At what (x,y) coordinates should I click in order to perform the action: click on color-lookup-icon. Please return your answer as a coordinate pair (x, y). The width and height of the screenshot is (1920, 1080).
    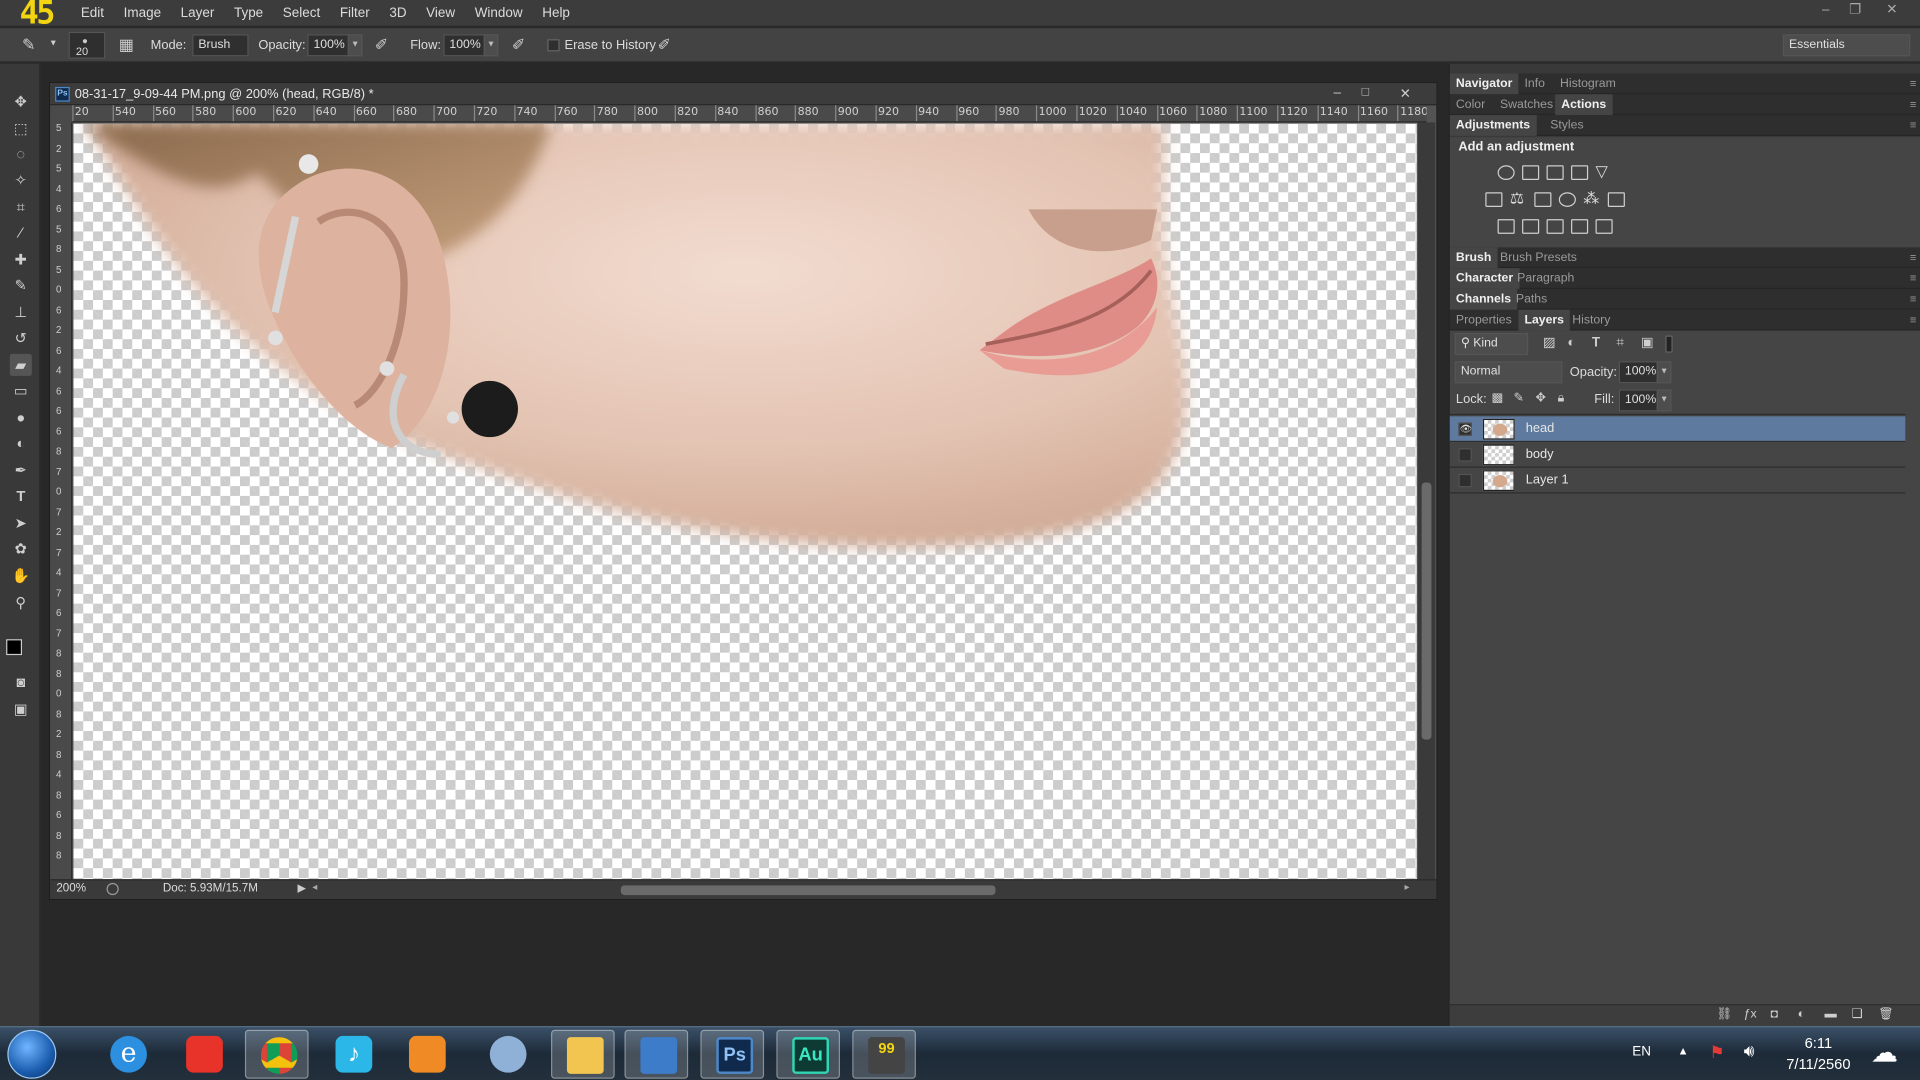
    Looking at the image, I should click on (1616, 199).